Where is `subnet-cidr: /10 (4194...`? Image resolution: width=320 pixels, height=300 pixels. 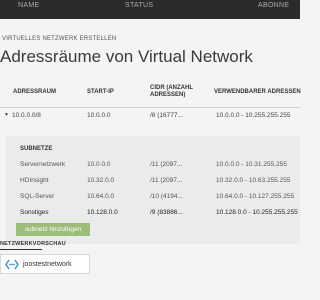 subnet-cidr: /10 (4194... is located at coordinates (166, 196).